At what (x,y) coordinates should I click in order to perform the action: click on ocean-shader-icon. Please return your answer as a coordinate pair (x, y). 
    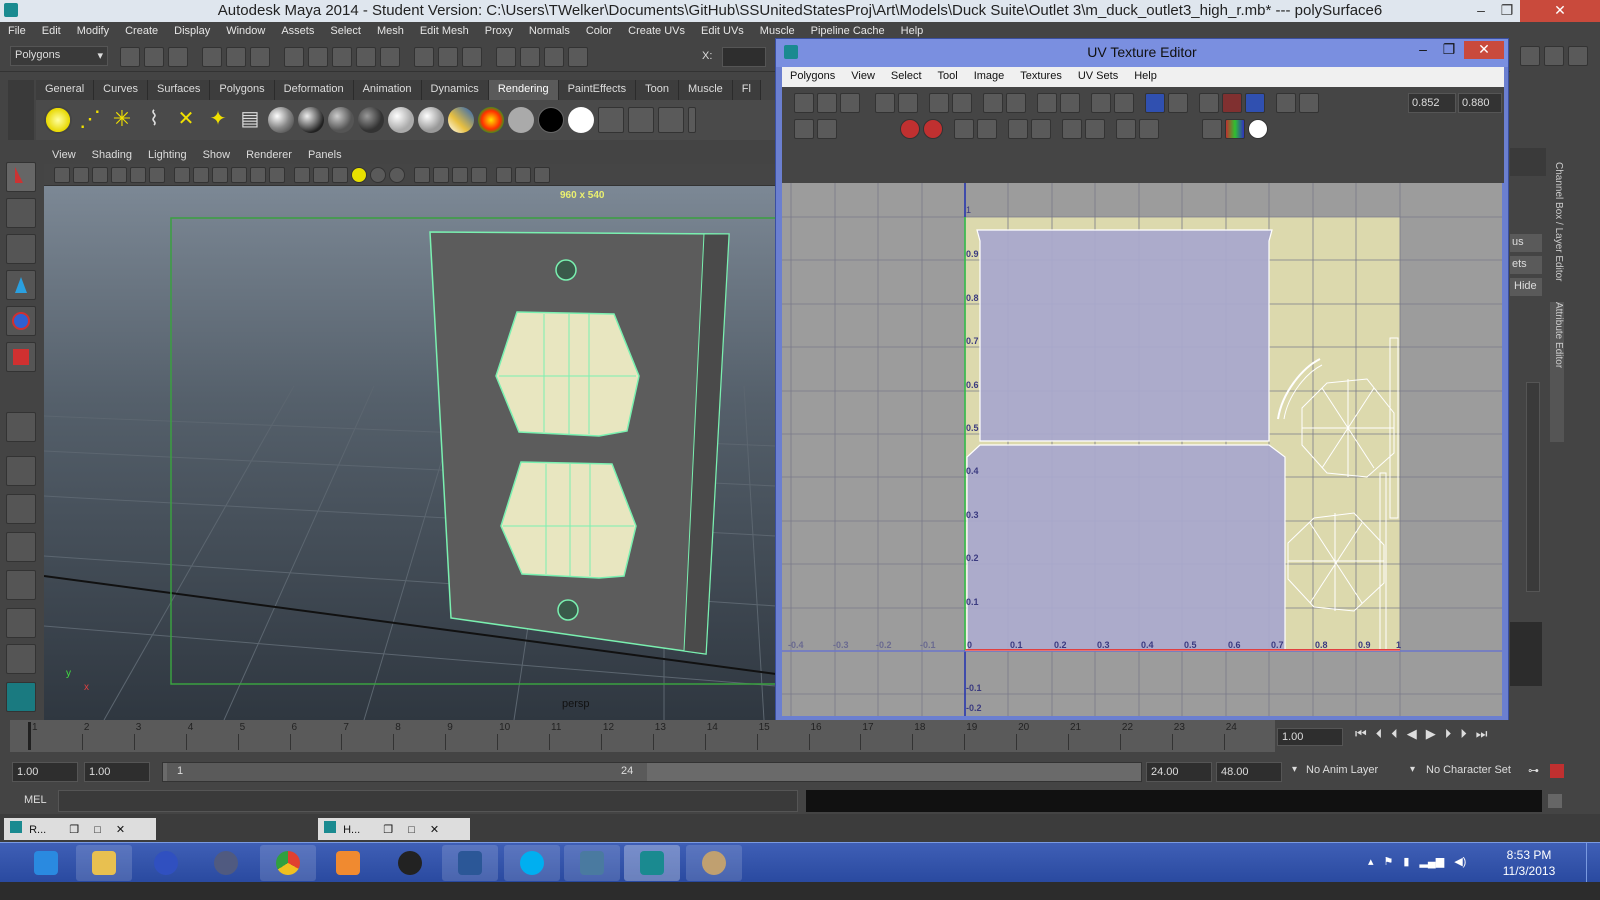
    Looking at the image, I should click on (491, 120).